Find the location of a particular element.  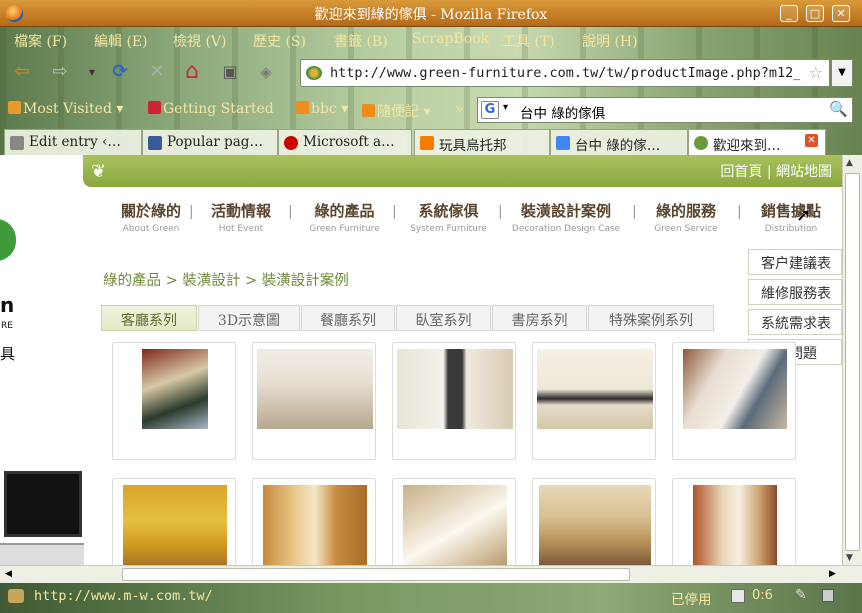

breadcrumb: 綠的產品 > 裝潢設計 > 裝潢設計案例 is located at coordinates (226, 279).